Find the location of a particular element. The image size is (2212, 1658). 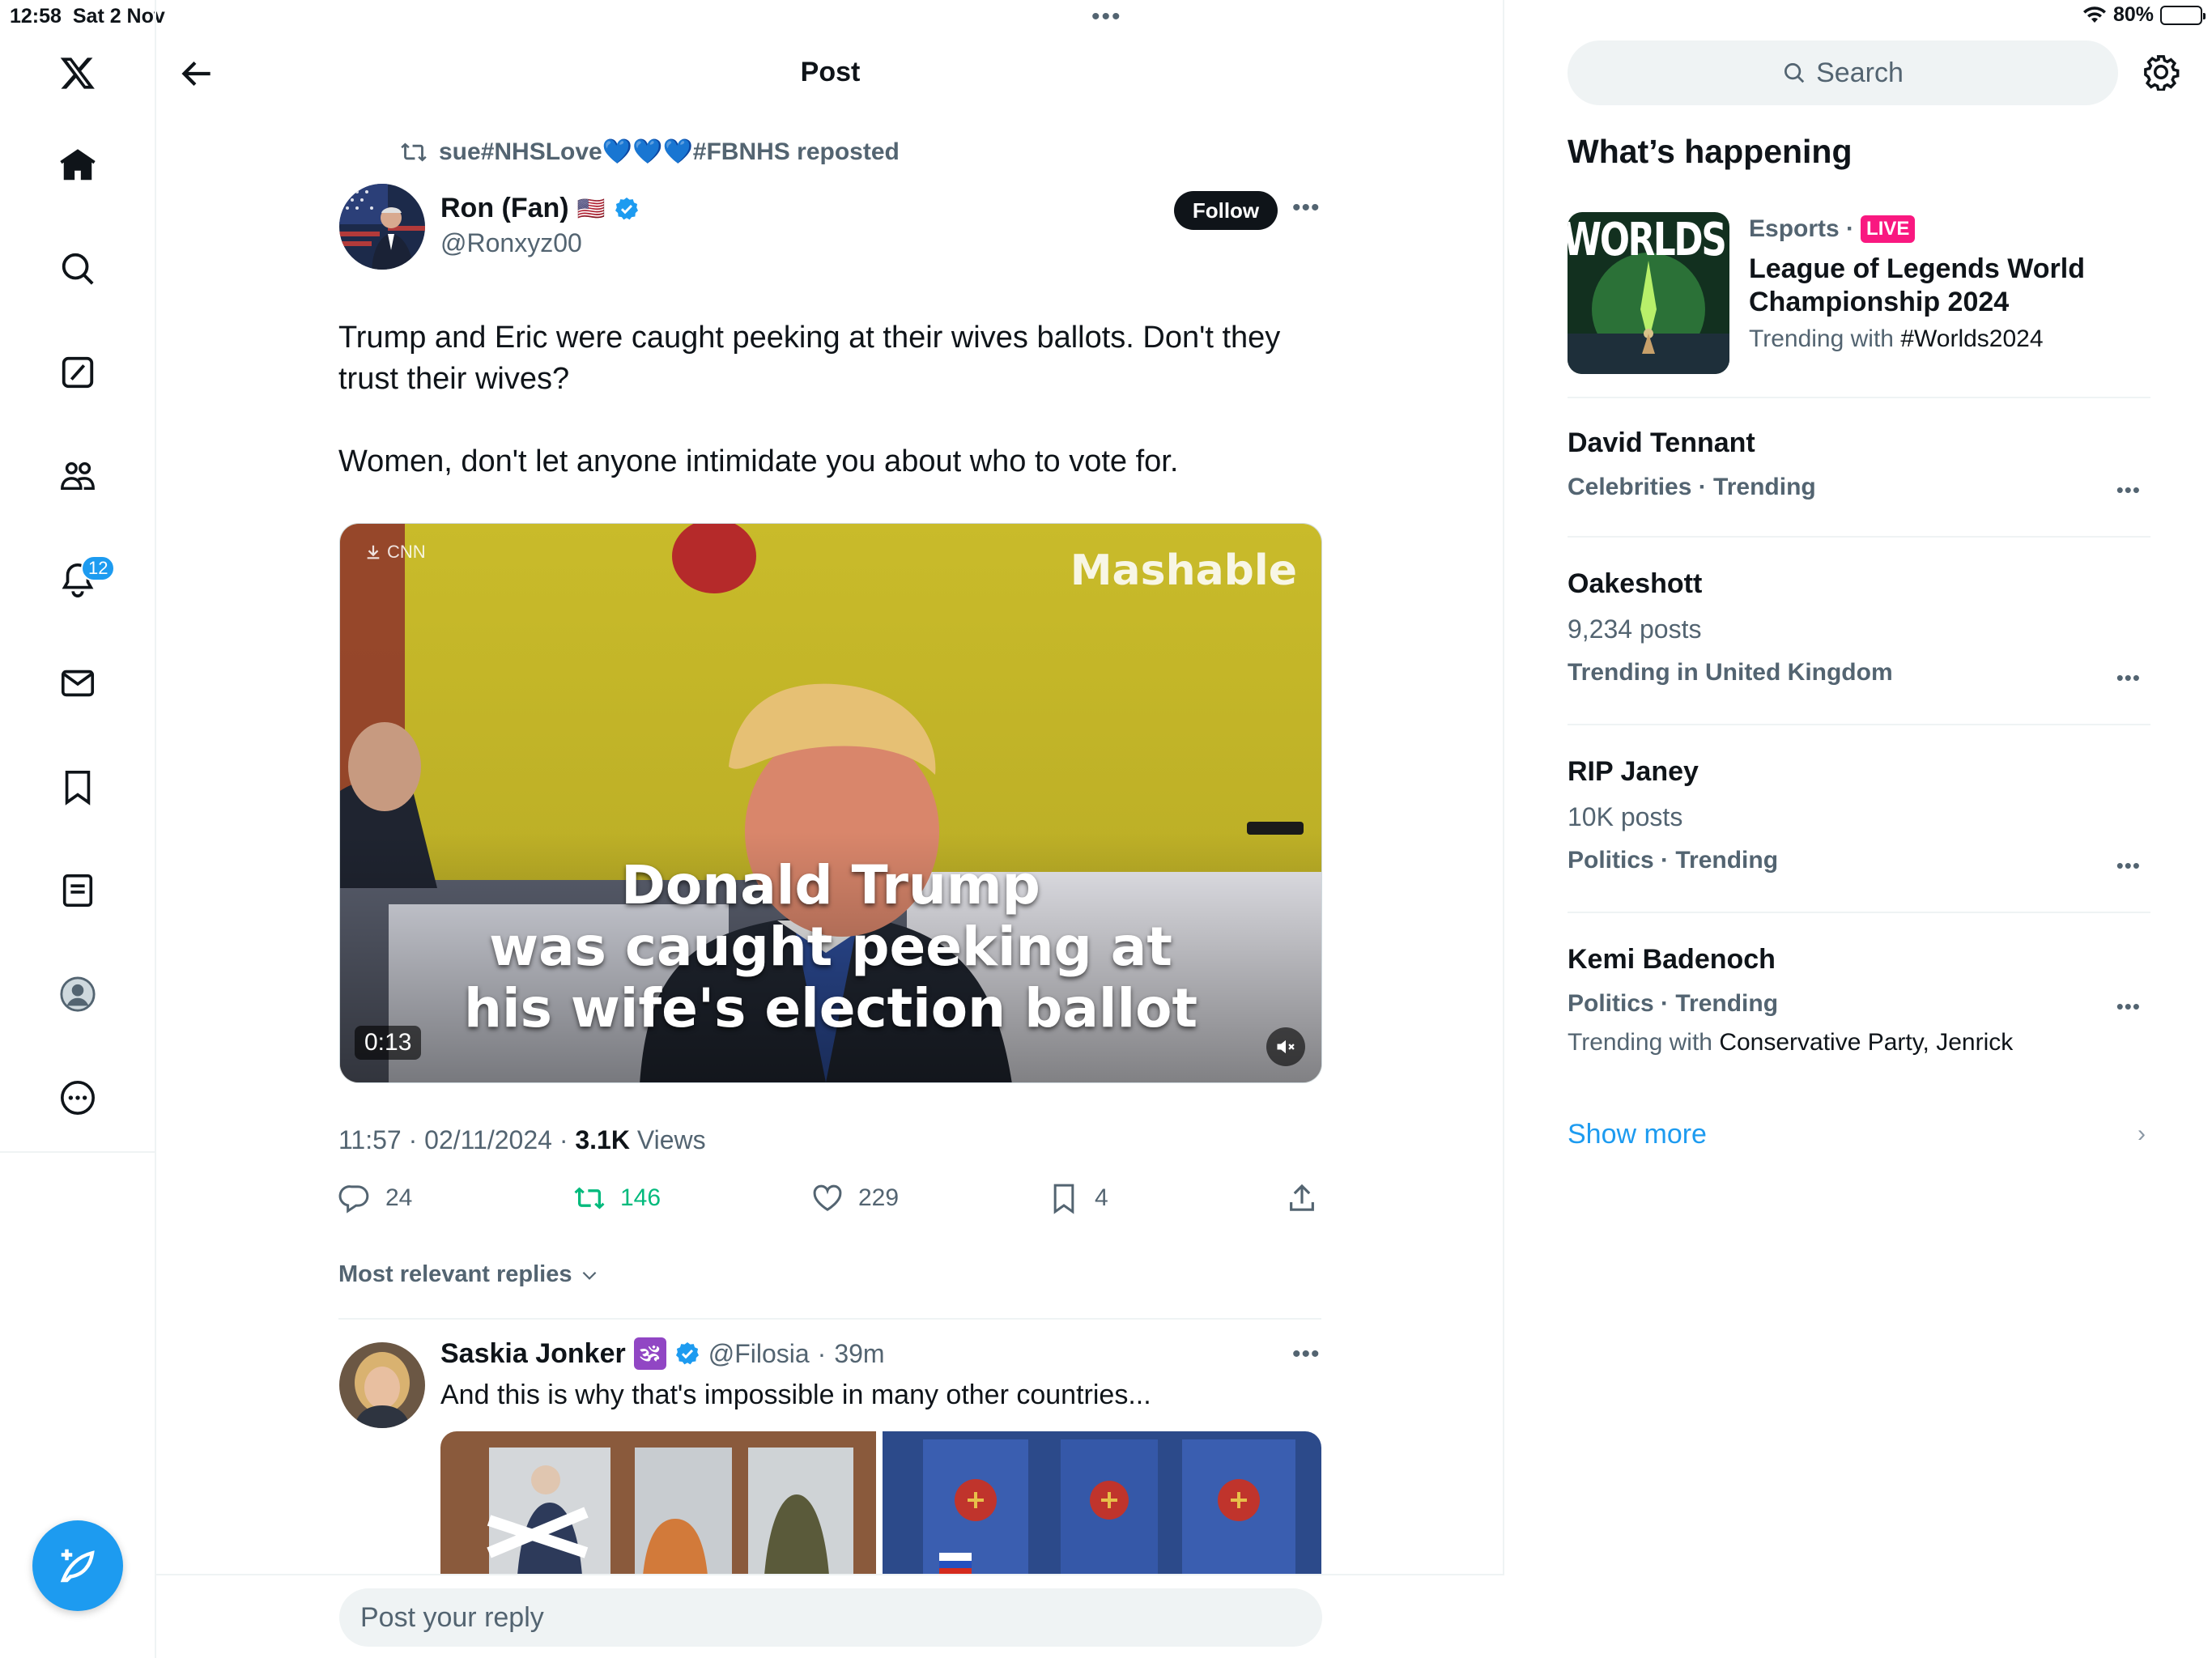

home-icon is located at coordinates (77, 165).